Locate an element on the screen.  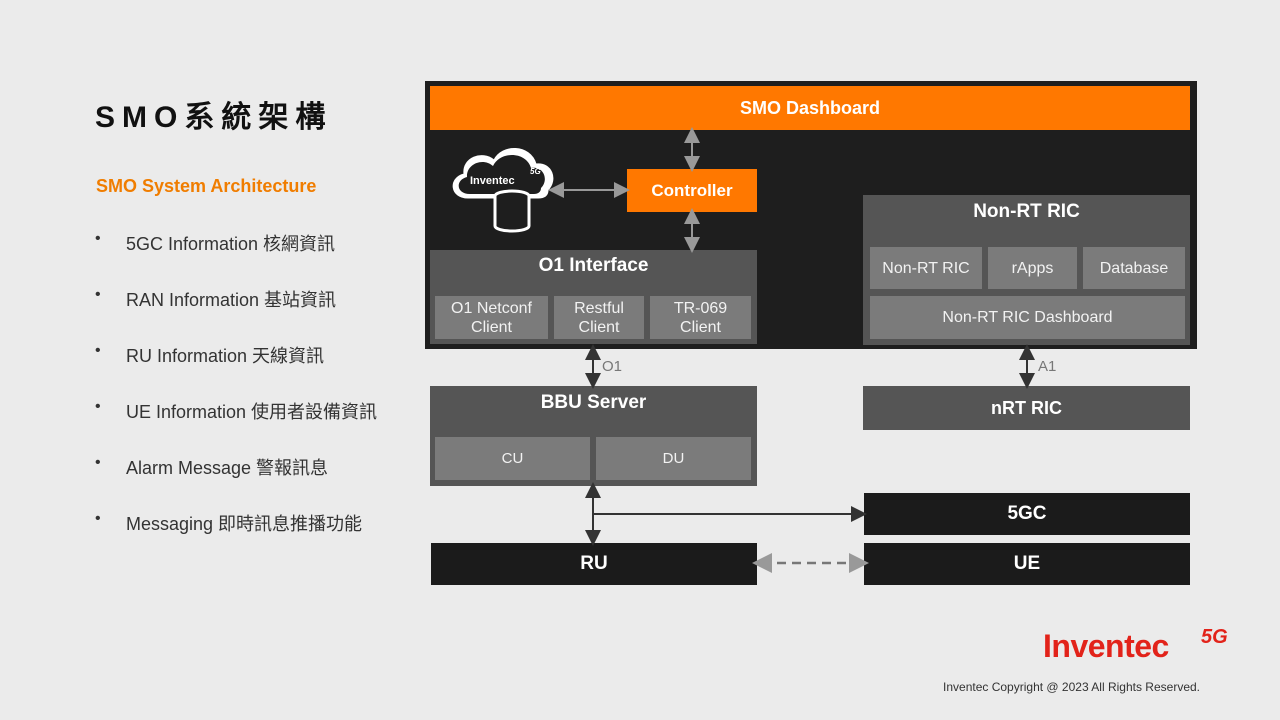
logo-text: Inventec is located at coordinates (1106, 646).